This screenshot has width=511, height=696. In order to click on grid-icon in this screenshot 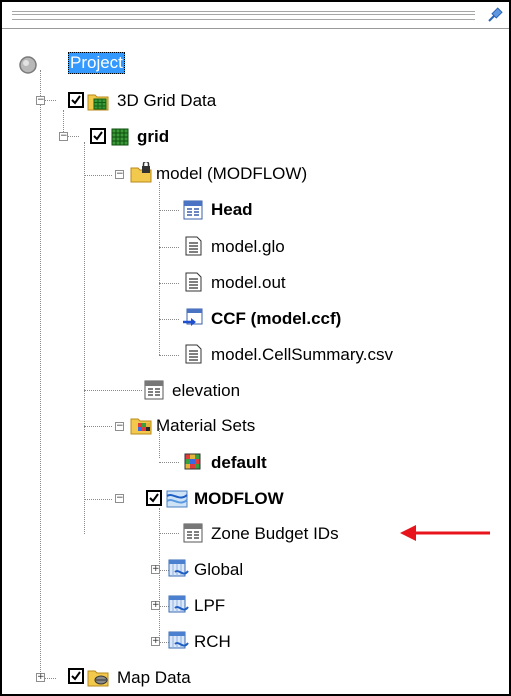, I will do `click(120, 137)`.